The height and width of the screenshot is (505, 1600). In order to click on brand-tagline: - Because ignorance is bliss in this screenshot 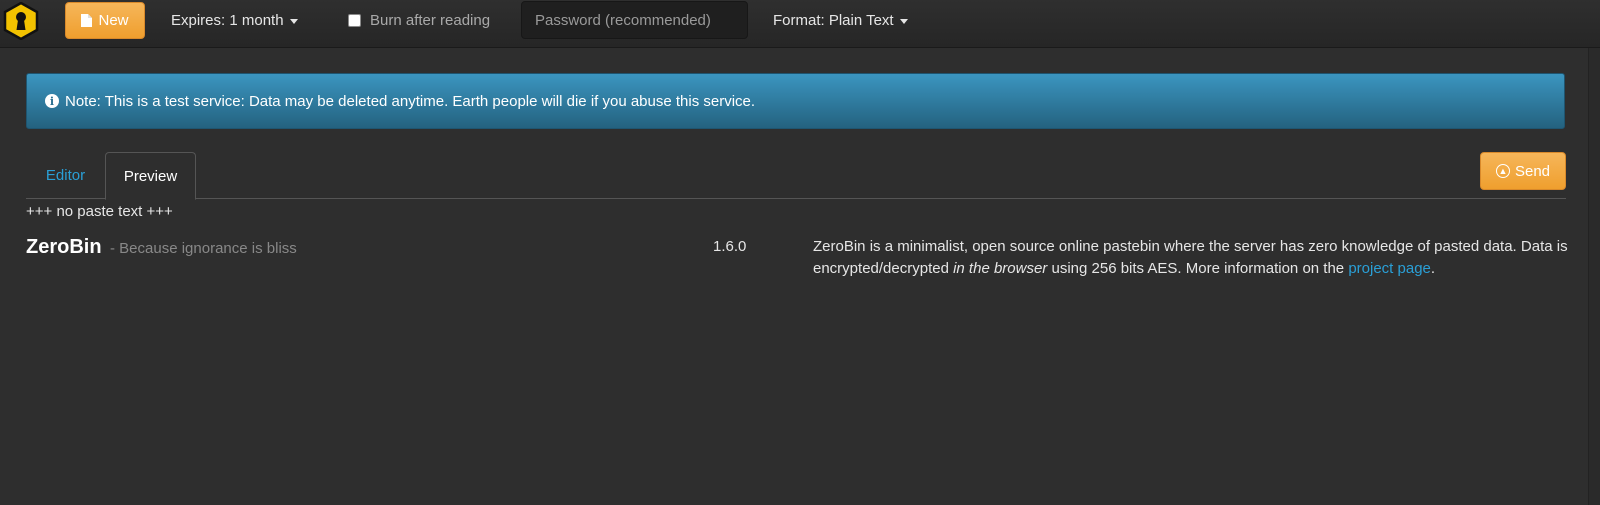, I will do `click(203, 248)`.